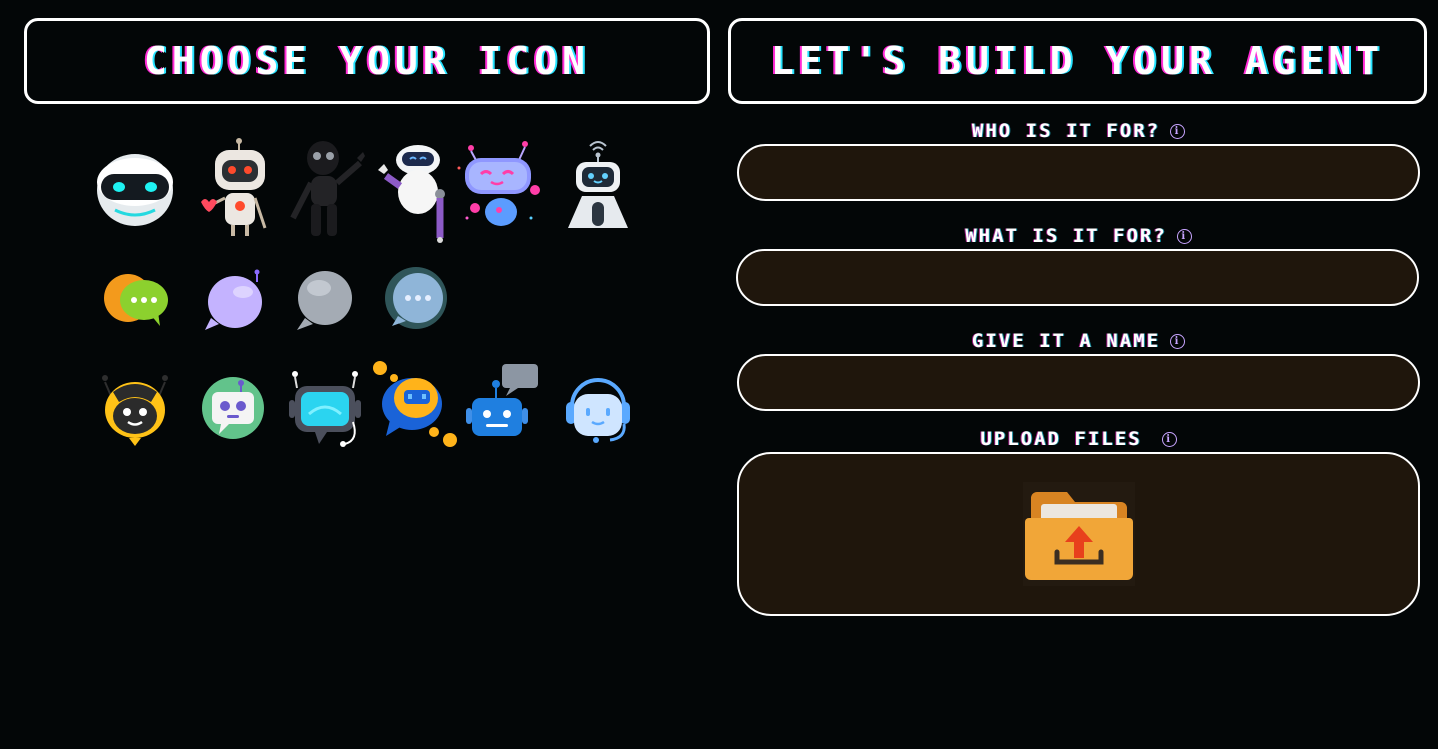  Describe the element at coordinates (1169, 439) in the screenshot. I see `upload-info-icon: i` at that location.